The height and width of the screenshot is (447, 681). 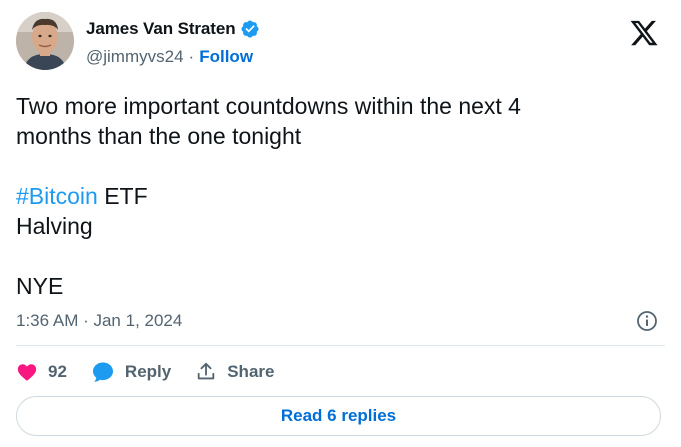 I want to click on author-name-row: James Van Straten, so click(x=173, y=29).